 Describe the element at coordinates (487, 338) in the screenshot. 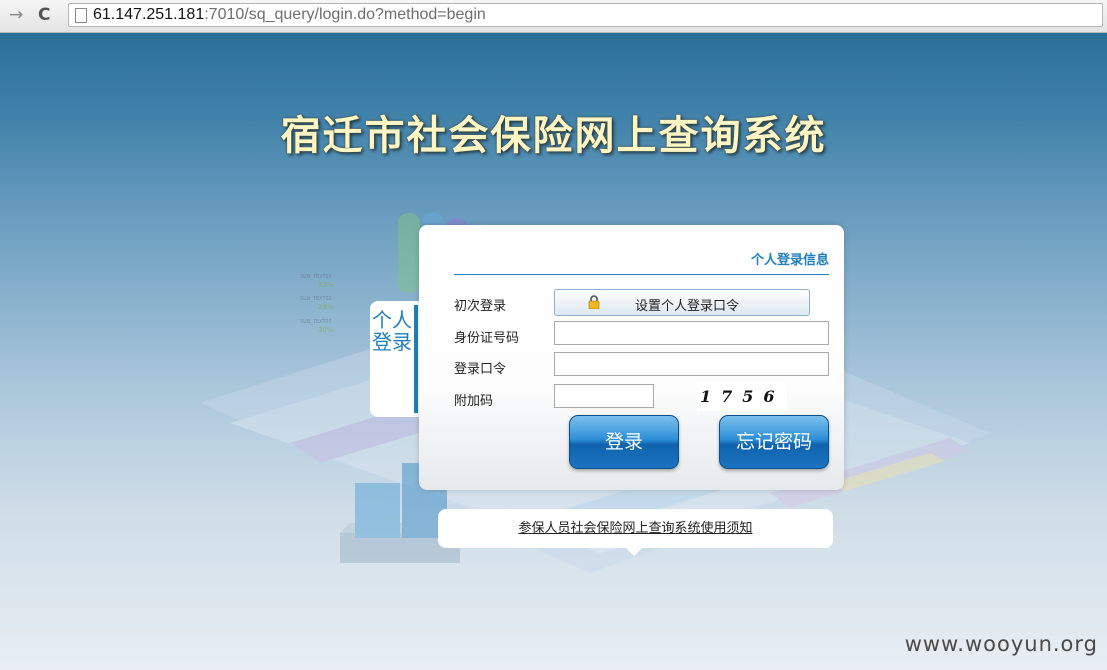

I see `id-number-label: 身份证号码` at that location.